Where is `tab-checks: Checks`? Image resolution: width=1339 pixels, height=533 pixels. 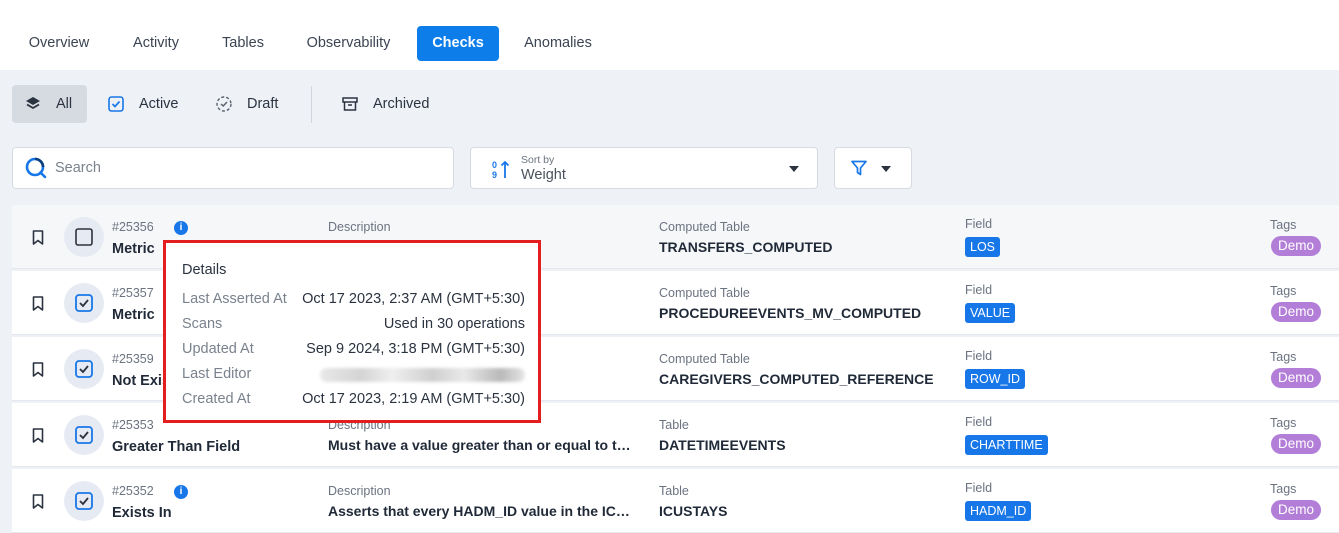
tab-checks: Checks is located at coordinates (458, 43).